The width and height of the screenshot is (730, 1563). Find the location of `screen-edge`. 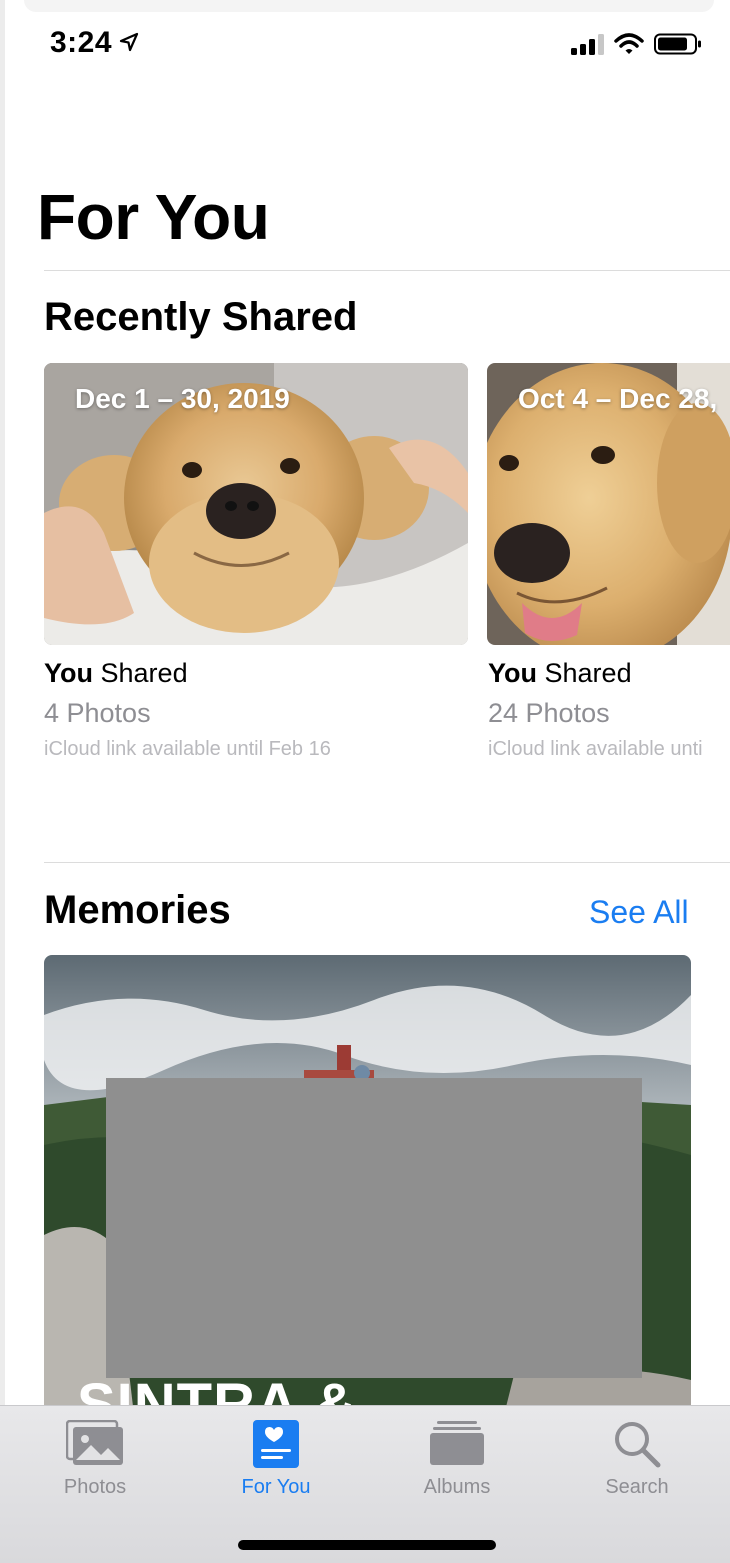

screen-edge is located at coordinates (2, 781).